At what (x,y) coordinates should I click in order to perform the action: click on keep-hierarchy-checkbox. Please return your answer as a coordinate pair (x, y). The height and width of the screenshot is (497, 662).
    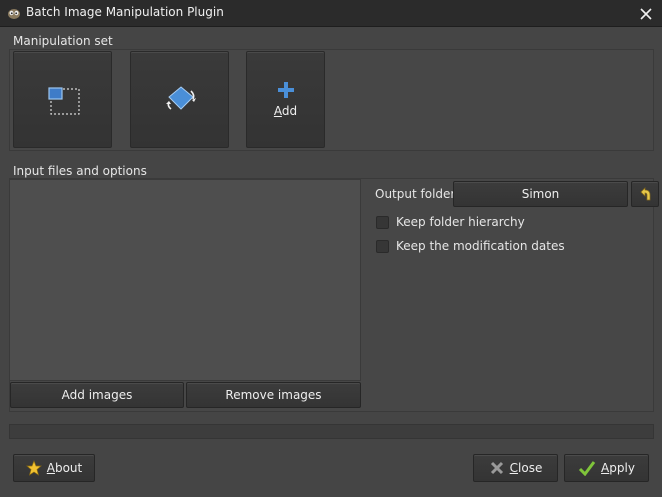
    Looking at the image, I should click on (382, 222).